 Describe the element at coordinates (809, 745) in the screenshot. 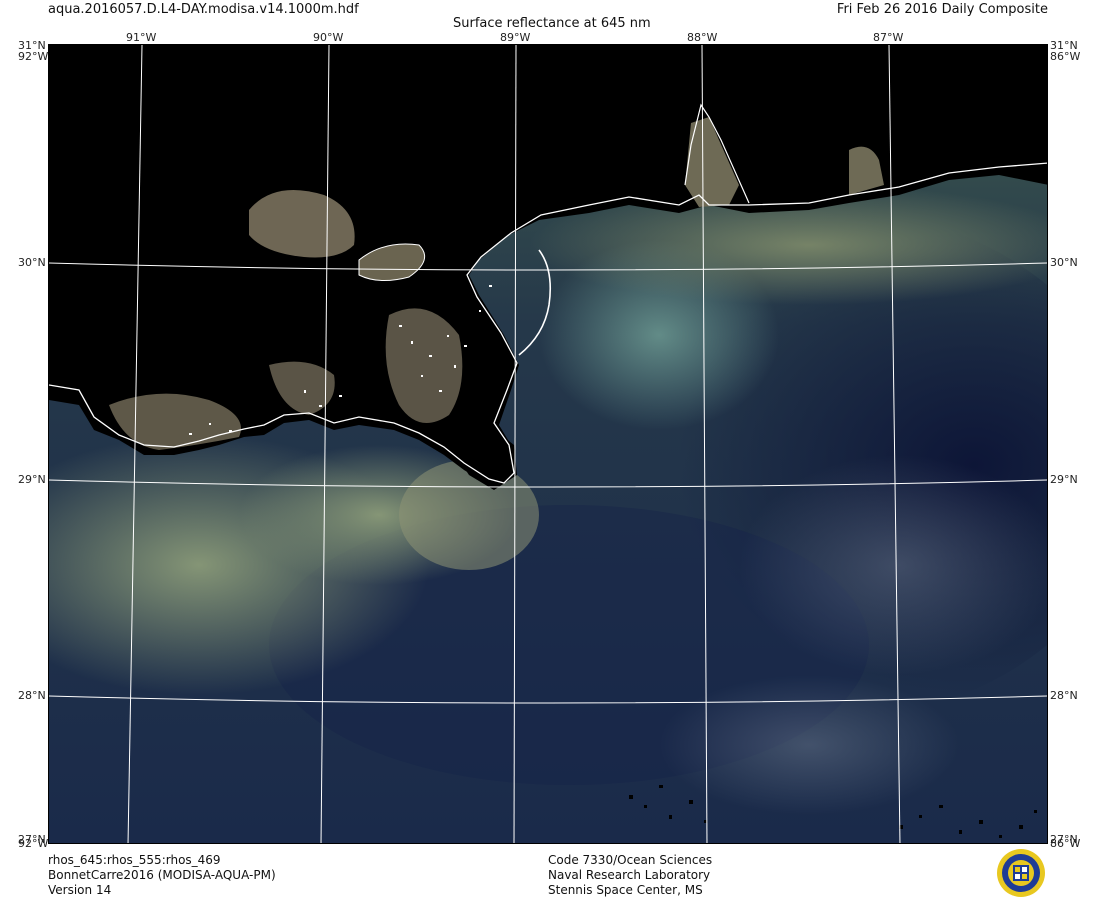

I see `haze-patch` at that location.